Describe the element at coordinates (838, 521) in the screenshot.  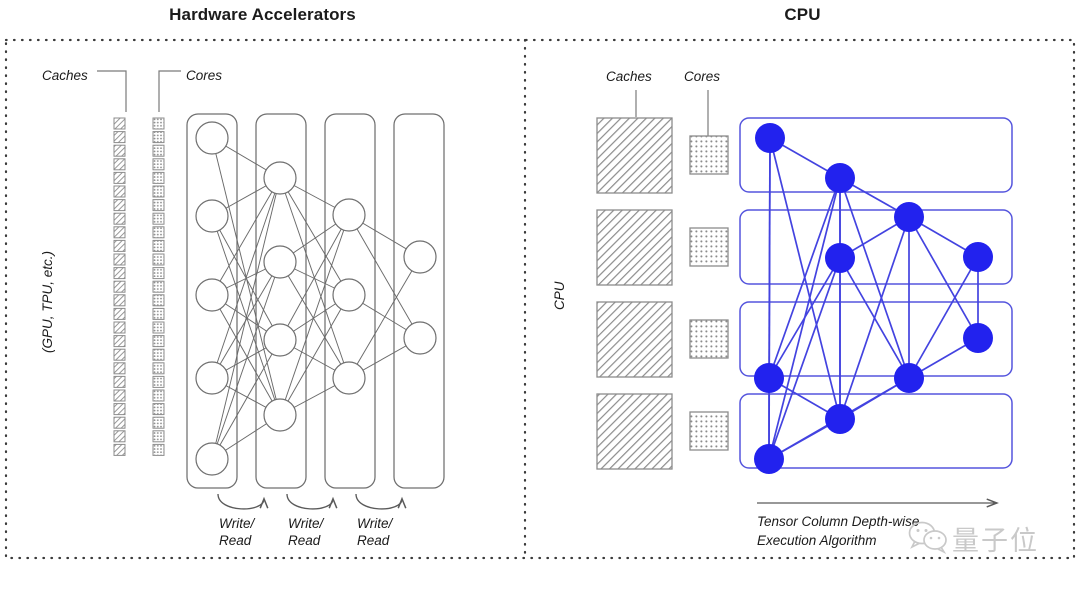
I see `algorithm-label-line1: Tensor Column Depth-wise` at that location.